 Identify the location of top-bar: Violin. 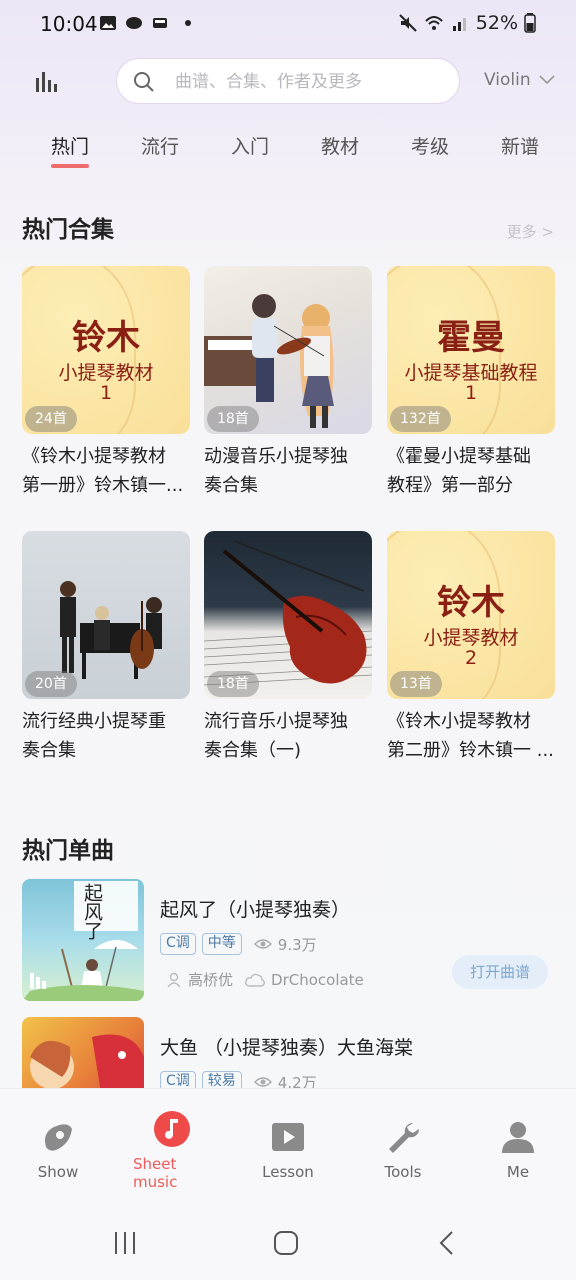
(288, 82).